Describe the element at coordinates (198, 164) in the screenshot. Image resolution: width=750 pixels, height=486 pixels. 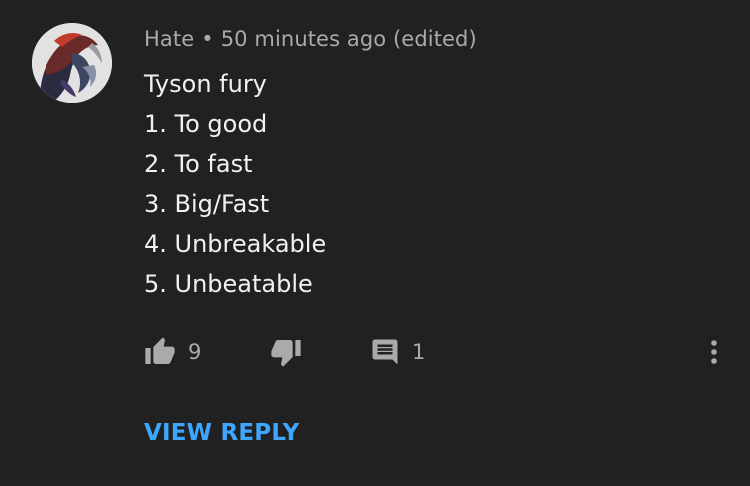
I see `comment-line: 2. To fast` at that location.